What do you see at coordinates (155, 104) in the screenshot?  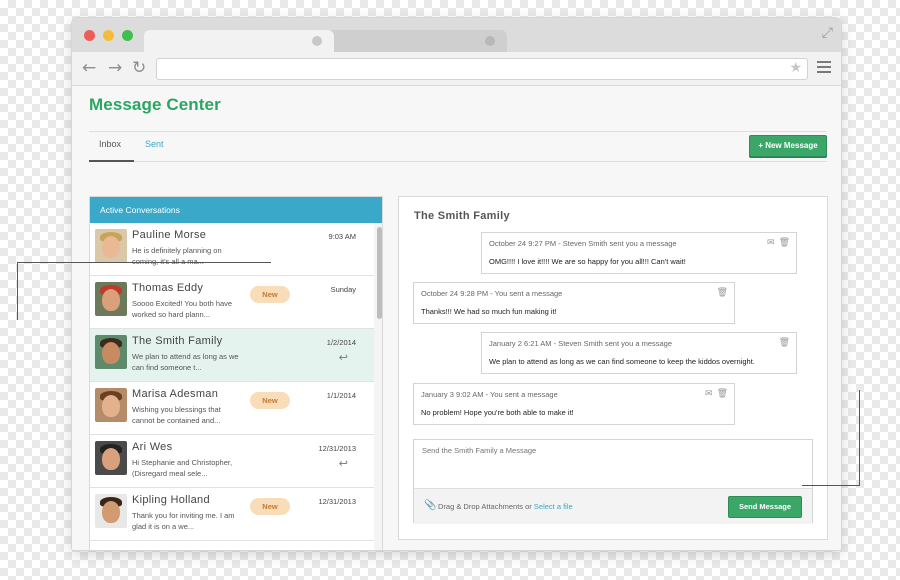 I see `page-title: Message Center` at bounding box center [155, 104].